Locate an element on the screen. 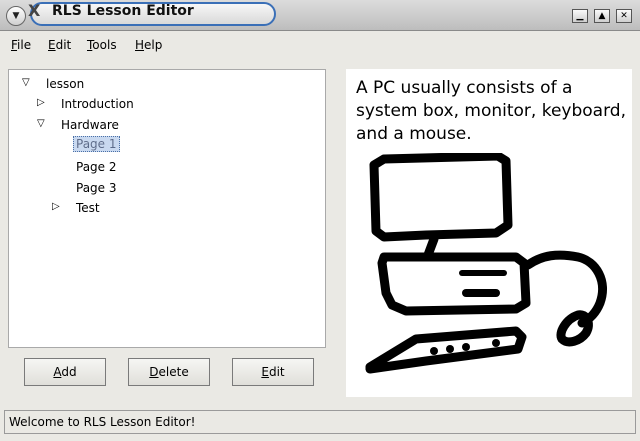 The height and width of the screenshot is (441, 640). minimize-button: ▁ is located at coordinates (580, 16).